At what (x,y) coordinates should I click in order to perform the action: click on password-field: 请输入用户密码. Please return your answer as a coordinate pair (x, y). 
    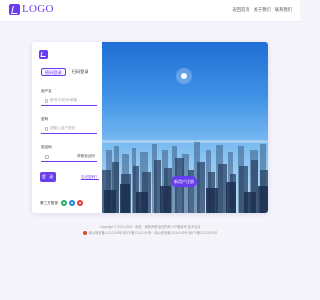
    Looking at the image, I should click on (69, 129).